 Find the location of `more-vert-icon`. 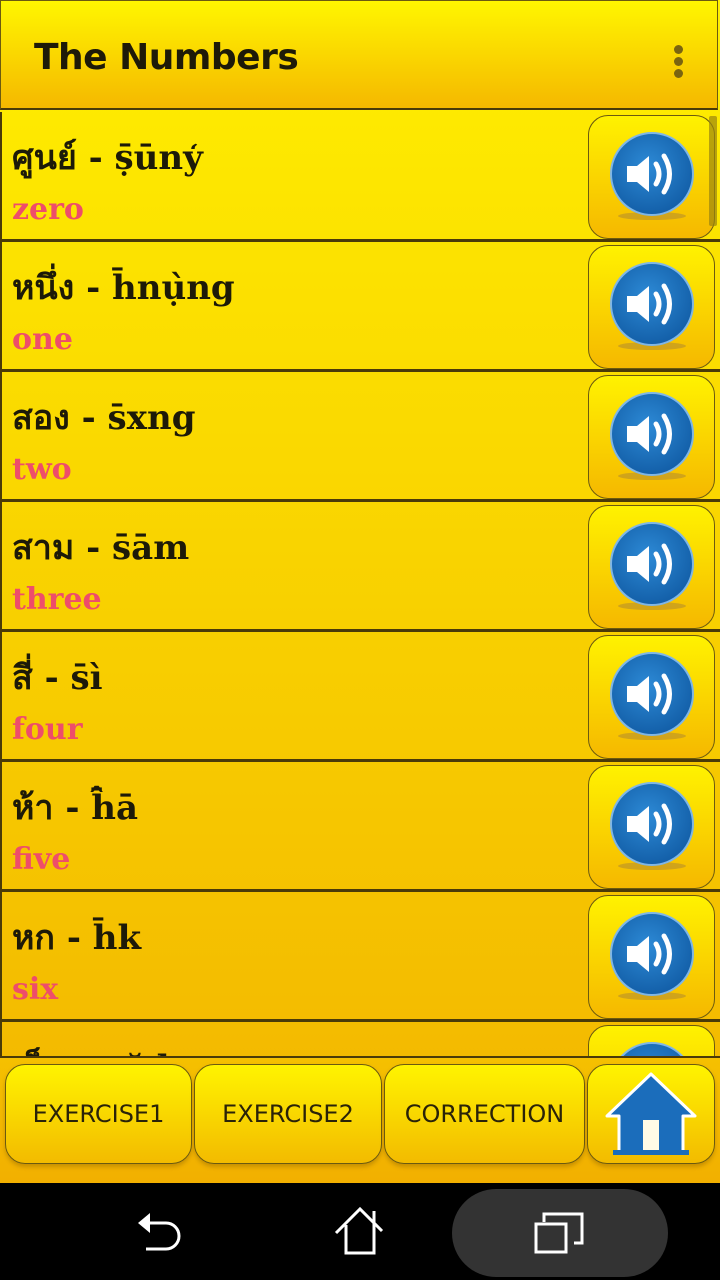

more-vert-icon is located at coordinates (678, 63).